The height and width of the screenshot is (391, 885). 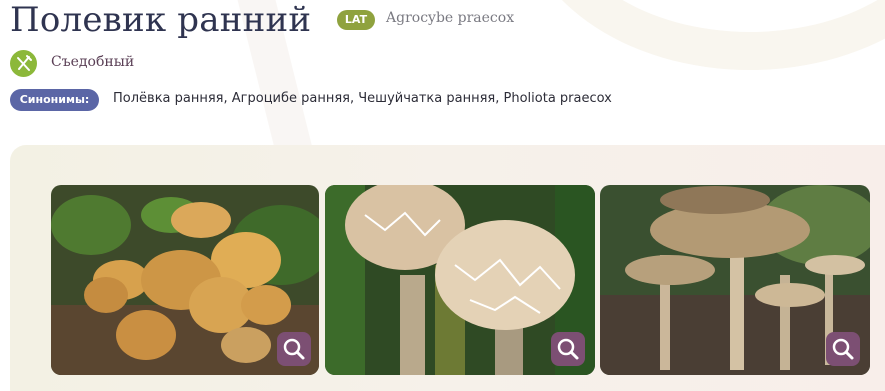 I want to click on latin-name: Agrocybe praecox, so click(x=450, y=18).